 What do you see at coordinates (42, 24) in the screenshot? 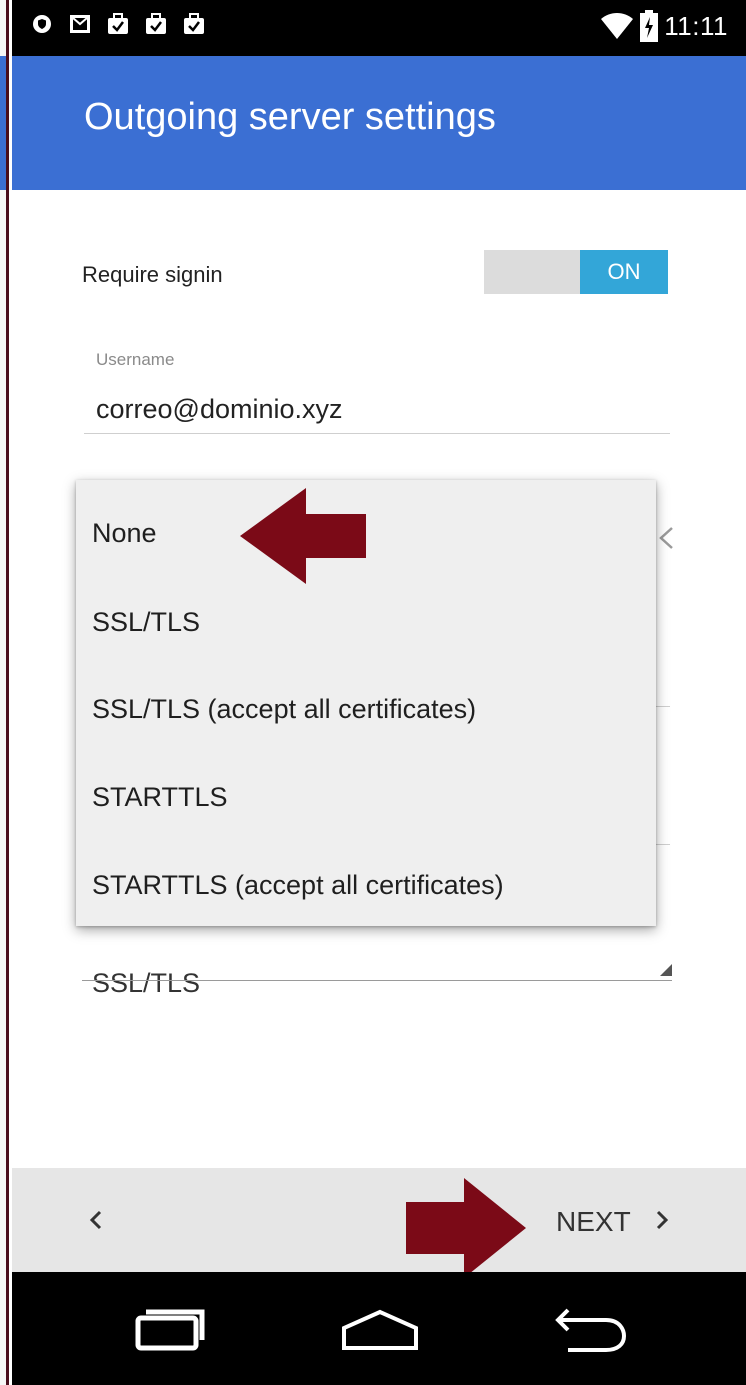
I see `shield-icon` at bounding box center [42, 24].